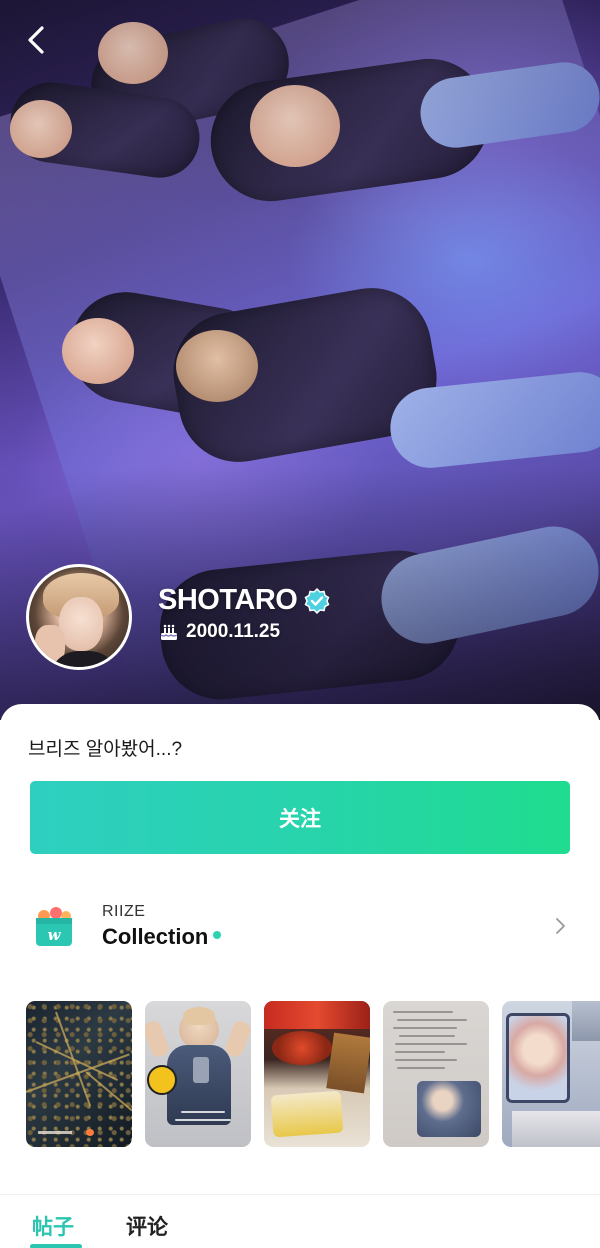 Image resolution: width=600 pixels, height=1248 pixels. What do you see at coordinates (560, 926) in the screenshot?
I see `chevron-right-icon` at bounding box center [560, 926].